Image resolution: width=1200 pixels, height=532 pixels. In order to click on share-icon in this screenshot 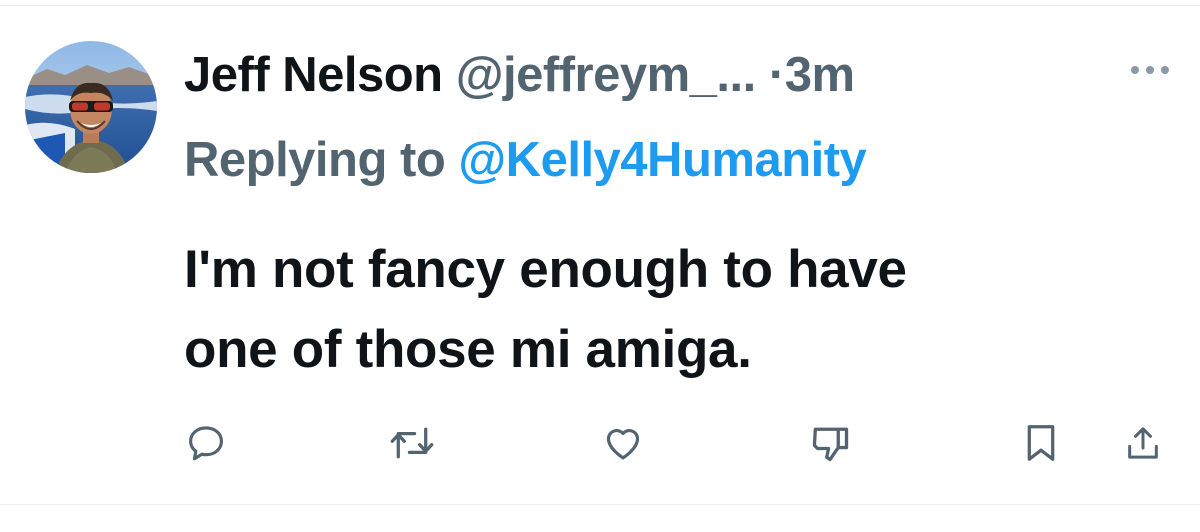, I will do `click(1143, 443)`.